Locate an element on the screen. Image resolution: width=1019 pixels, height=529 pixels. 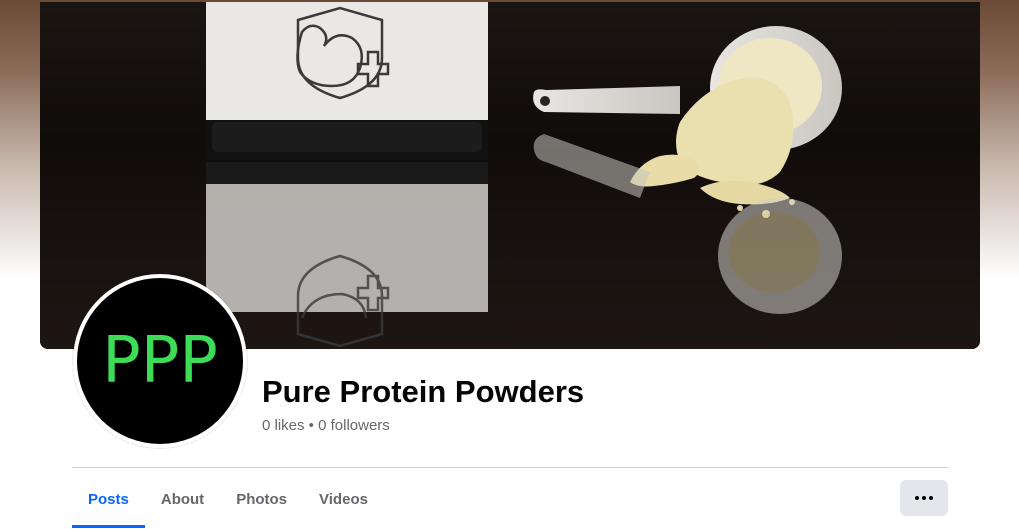
more-options-button is located at coordinates (924, 498).